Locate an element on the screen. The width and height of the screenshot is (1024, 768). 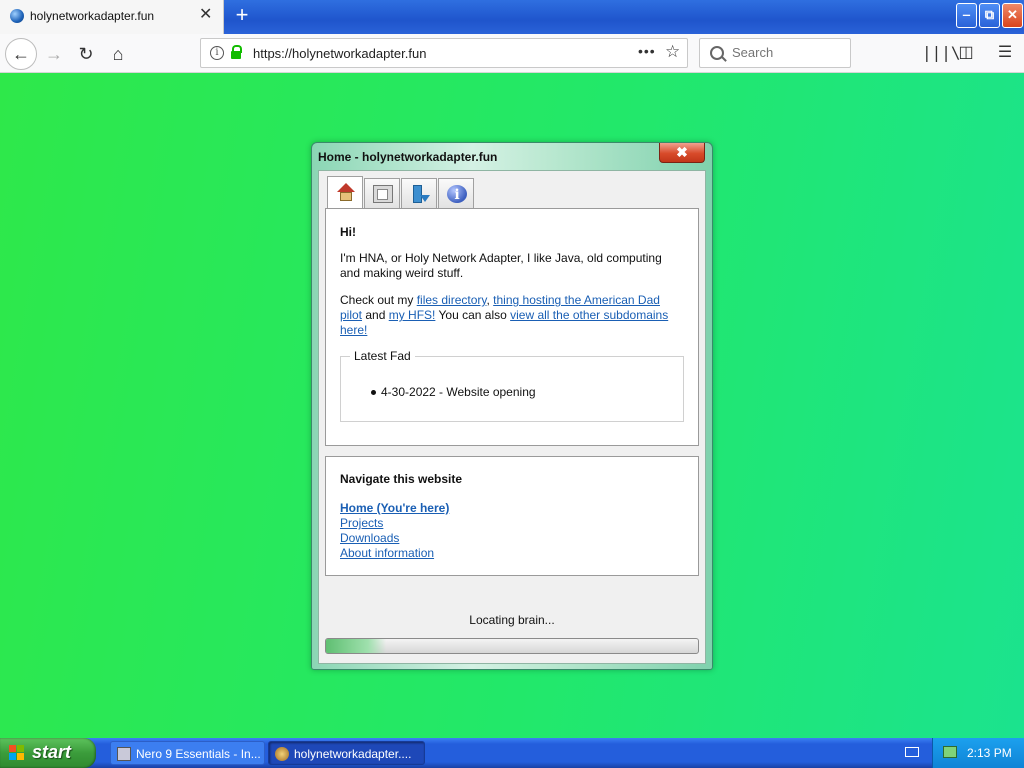
download-icon is located at coordinates (420, 194).